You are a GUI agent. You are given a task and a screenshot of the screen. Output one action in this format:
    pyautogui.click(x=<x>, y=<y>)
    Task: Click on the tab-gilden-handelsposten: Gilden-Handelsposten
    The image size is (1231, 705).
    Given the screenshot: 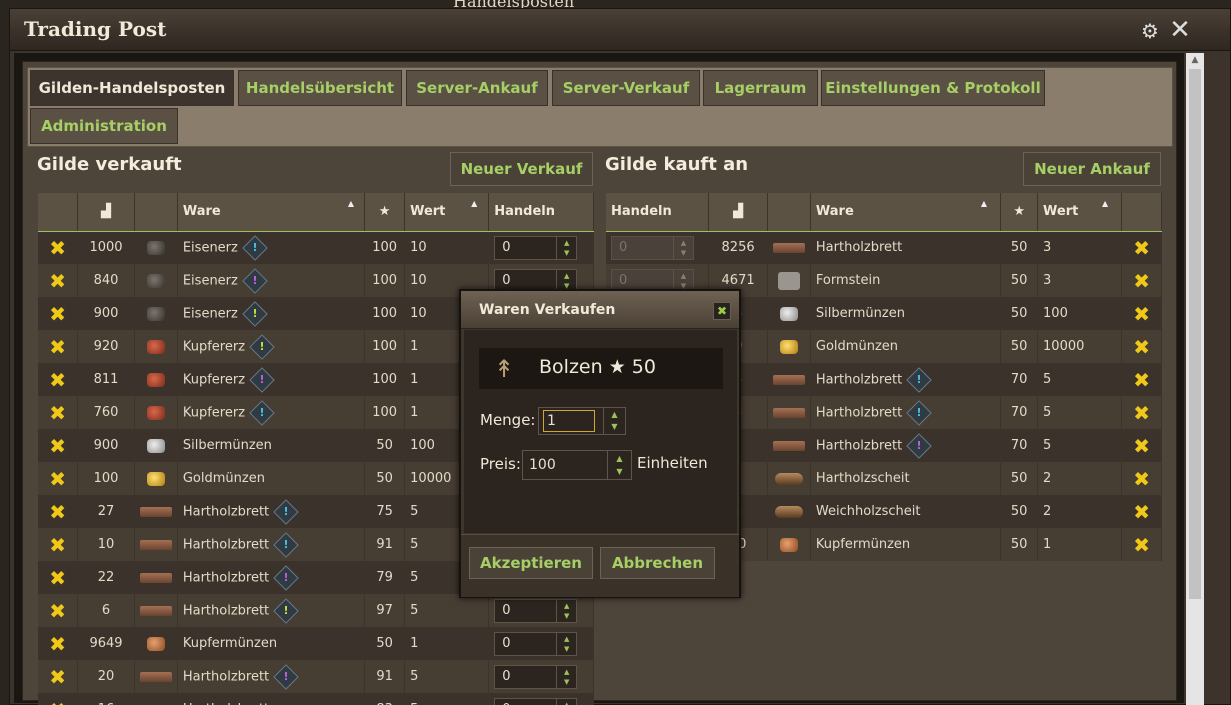 What is the action you would take?
    pyautogui.click(x=132, y=88)
    